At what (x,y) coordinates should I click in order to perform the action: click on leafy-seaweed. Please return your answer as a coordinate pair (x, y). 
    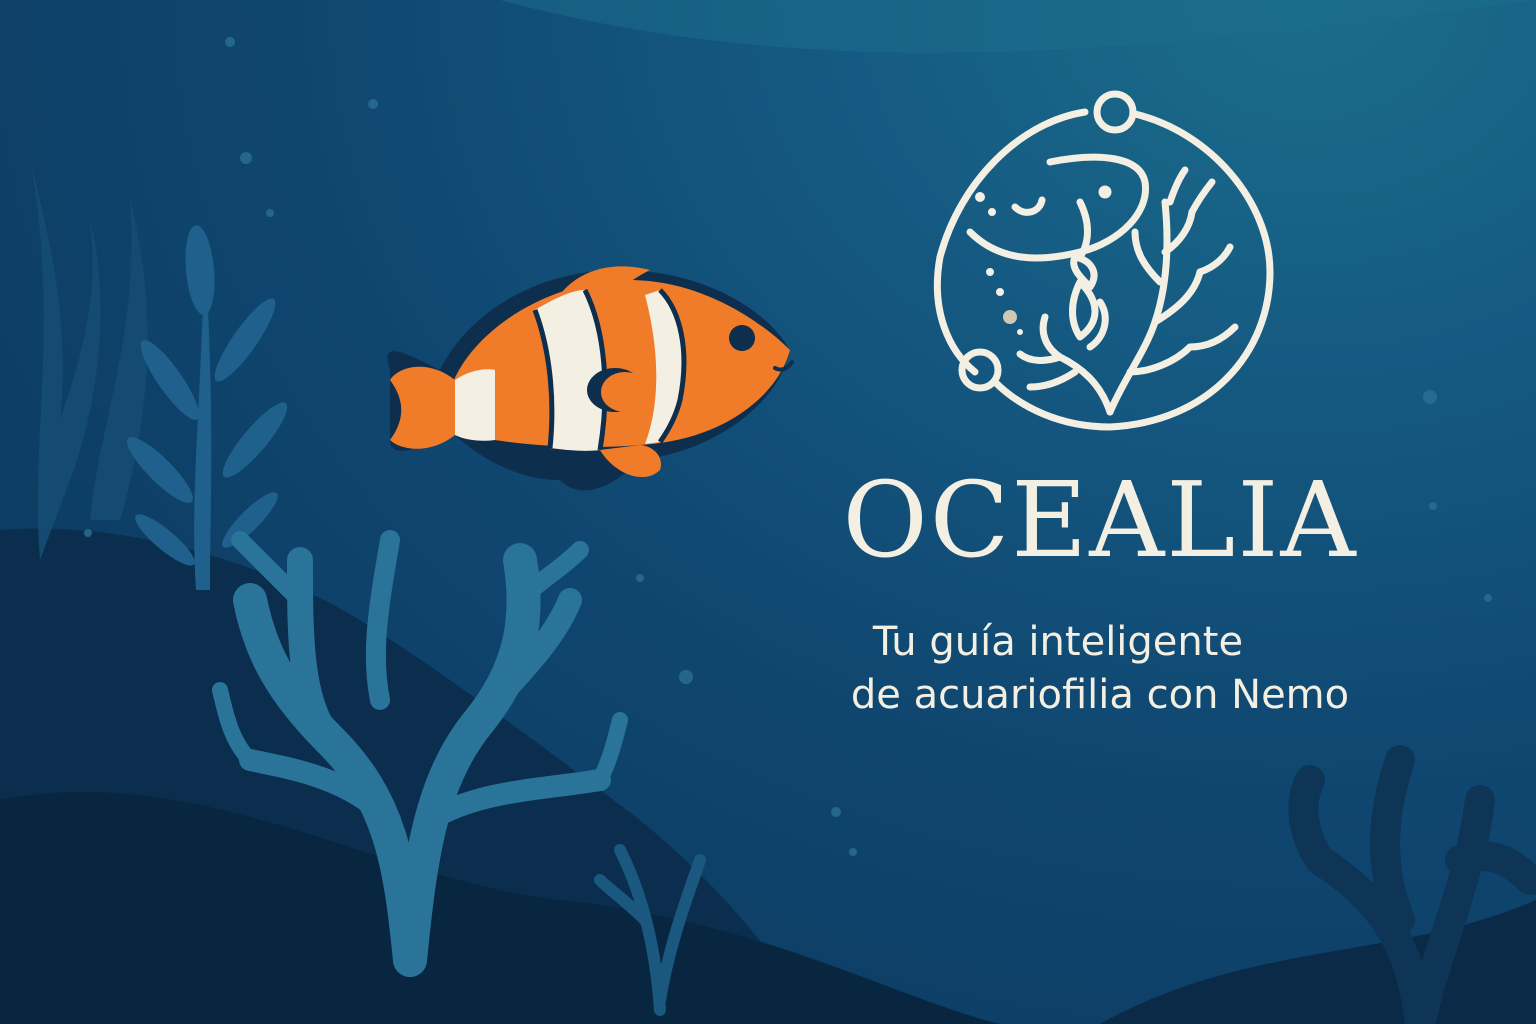
    Looking at the image, I should click on (207, 407).